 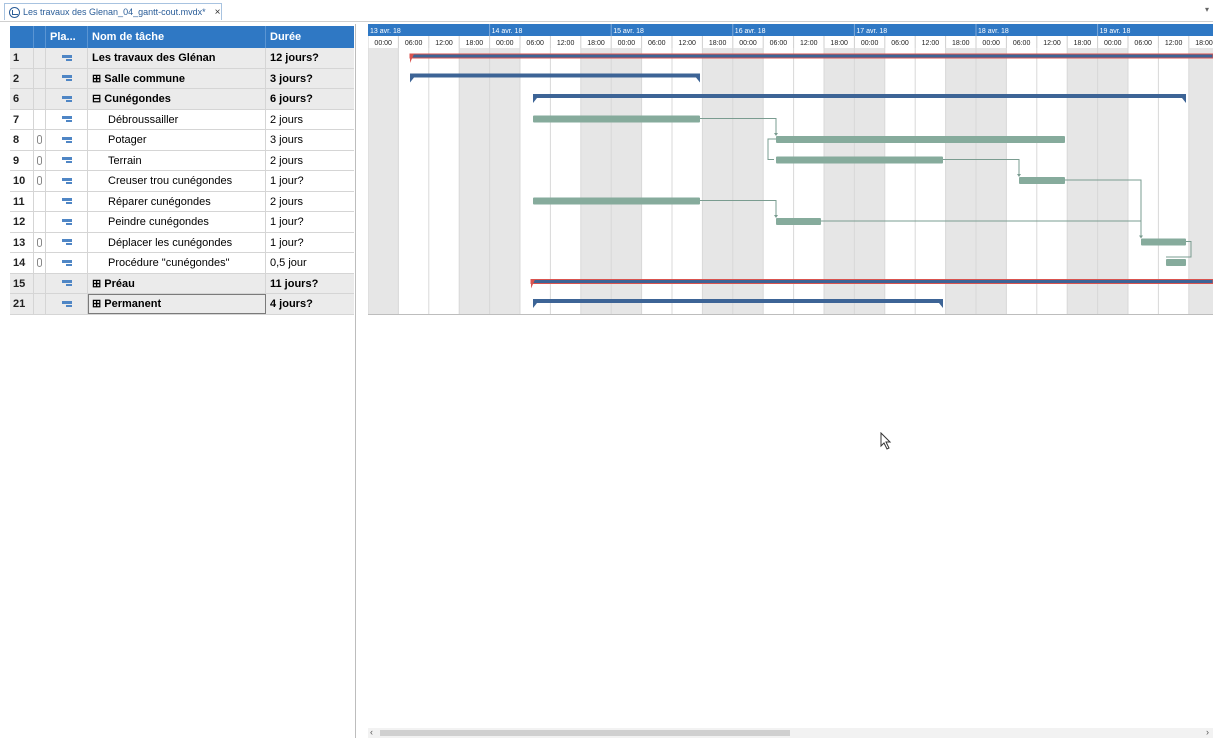 What do you see at coordinates (22, 242) in the screenshot?
I see `row-id: 13` at bounding box center [22, 242].